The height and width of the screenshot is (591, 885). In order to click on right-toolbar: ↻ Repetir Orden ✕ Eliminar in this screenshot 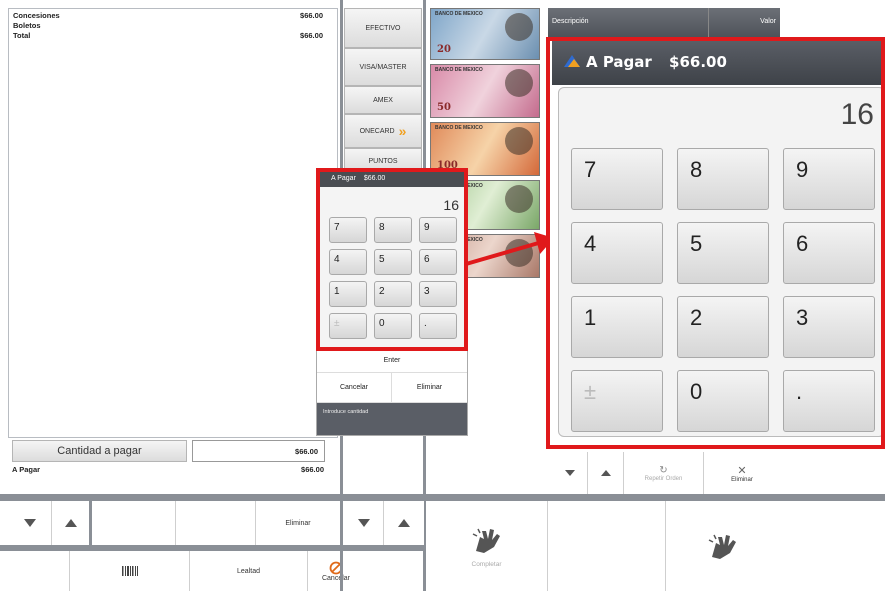, I will do `click(664, 473)`.